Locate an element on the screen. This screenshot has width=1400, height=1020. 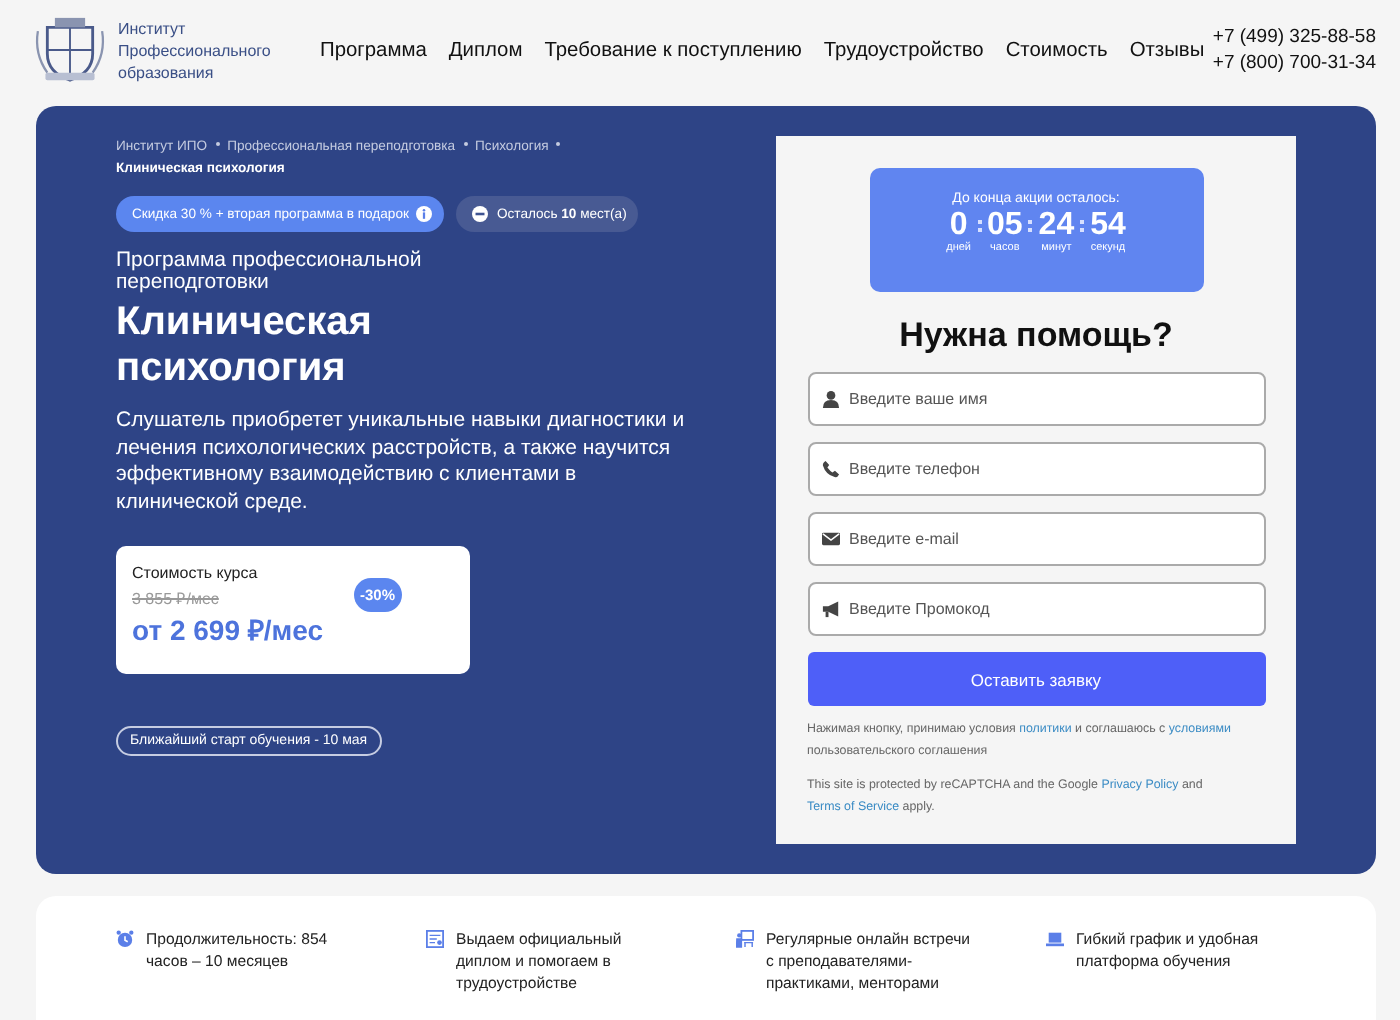
certificate-icon is located at coordinates (435, 939).